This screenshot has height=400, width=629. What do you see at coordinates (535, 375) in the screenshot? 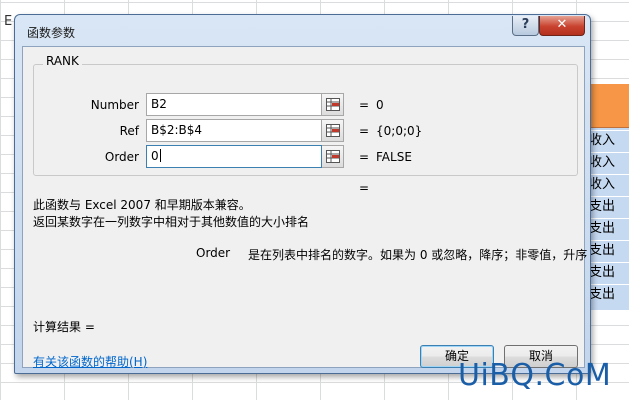
I see `site-watermark: UiBQ.CoM` at bounding box center [535, 375].